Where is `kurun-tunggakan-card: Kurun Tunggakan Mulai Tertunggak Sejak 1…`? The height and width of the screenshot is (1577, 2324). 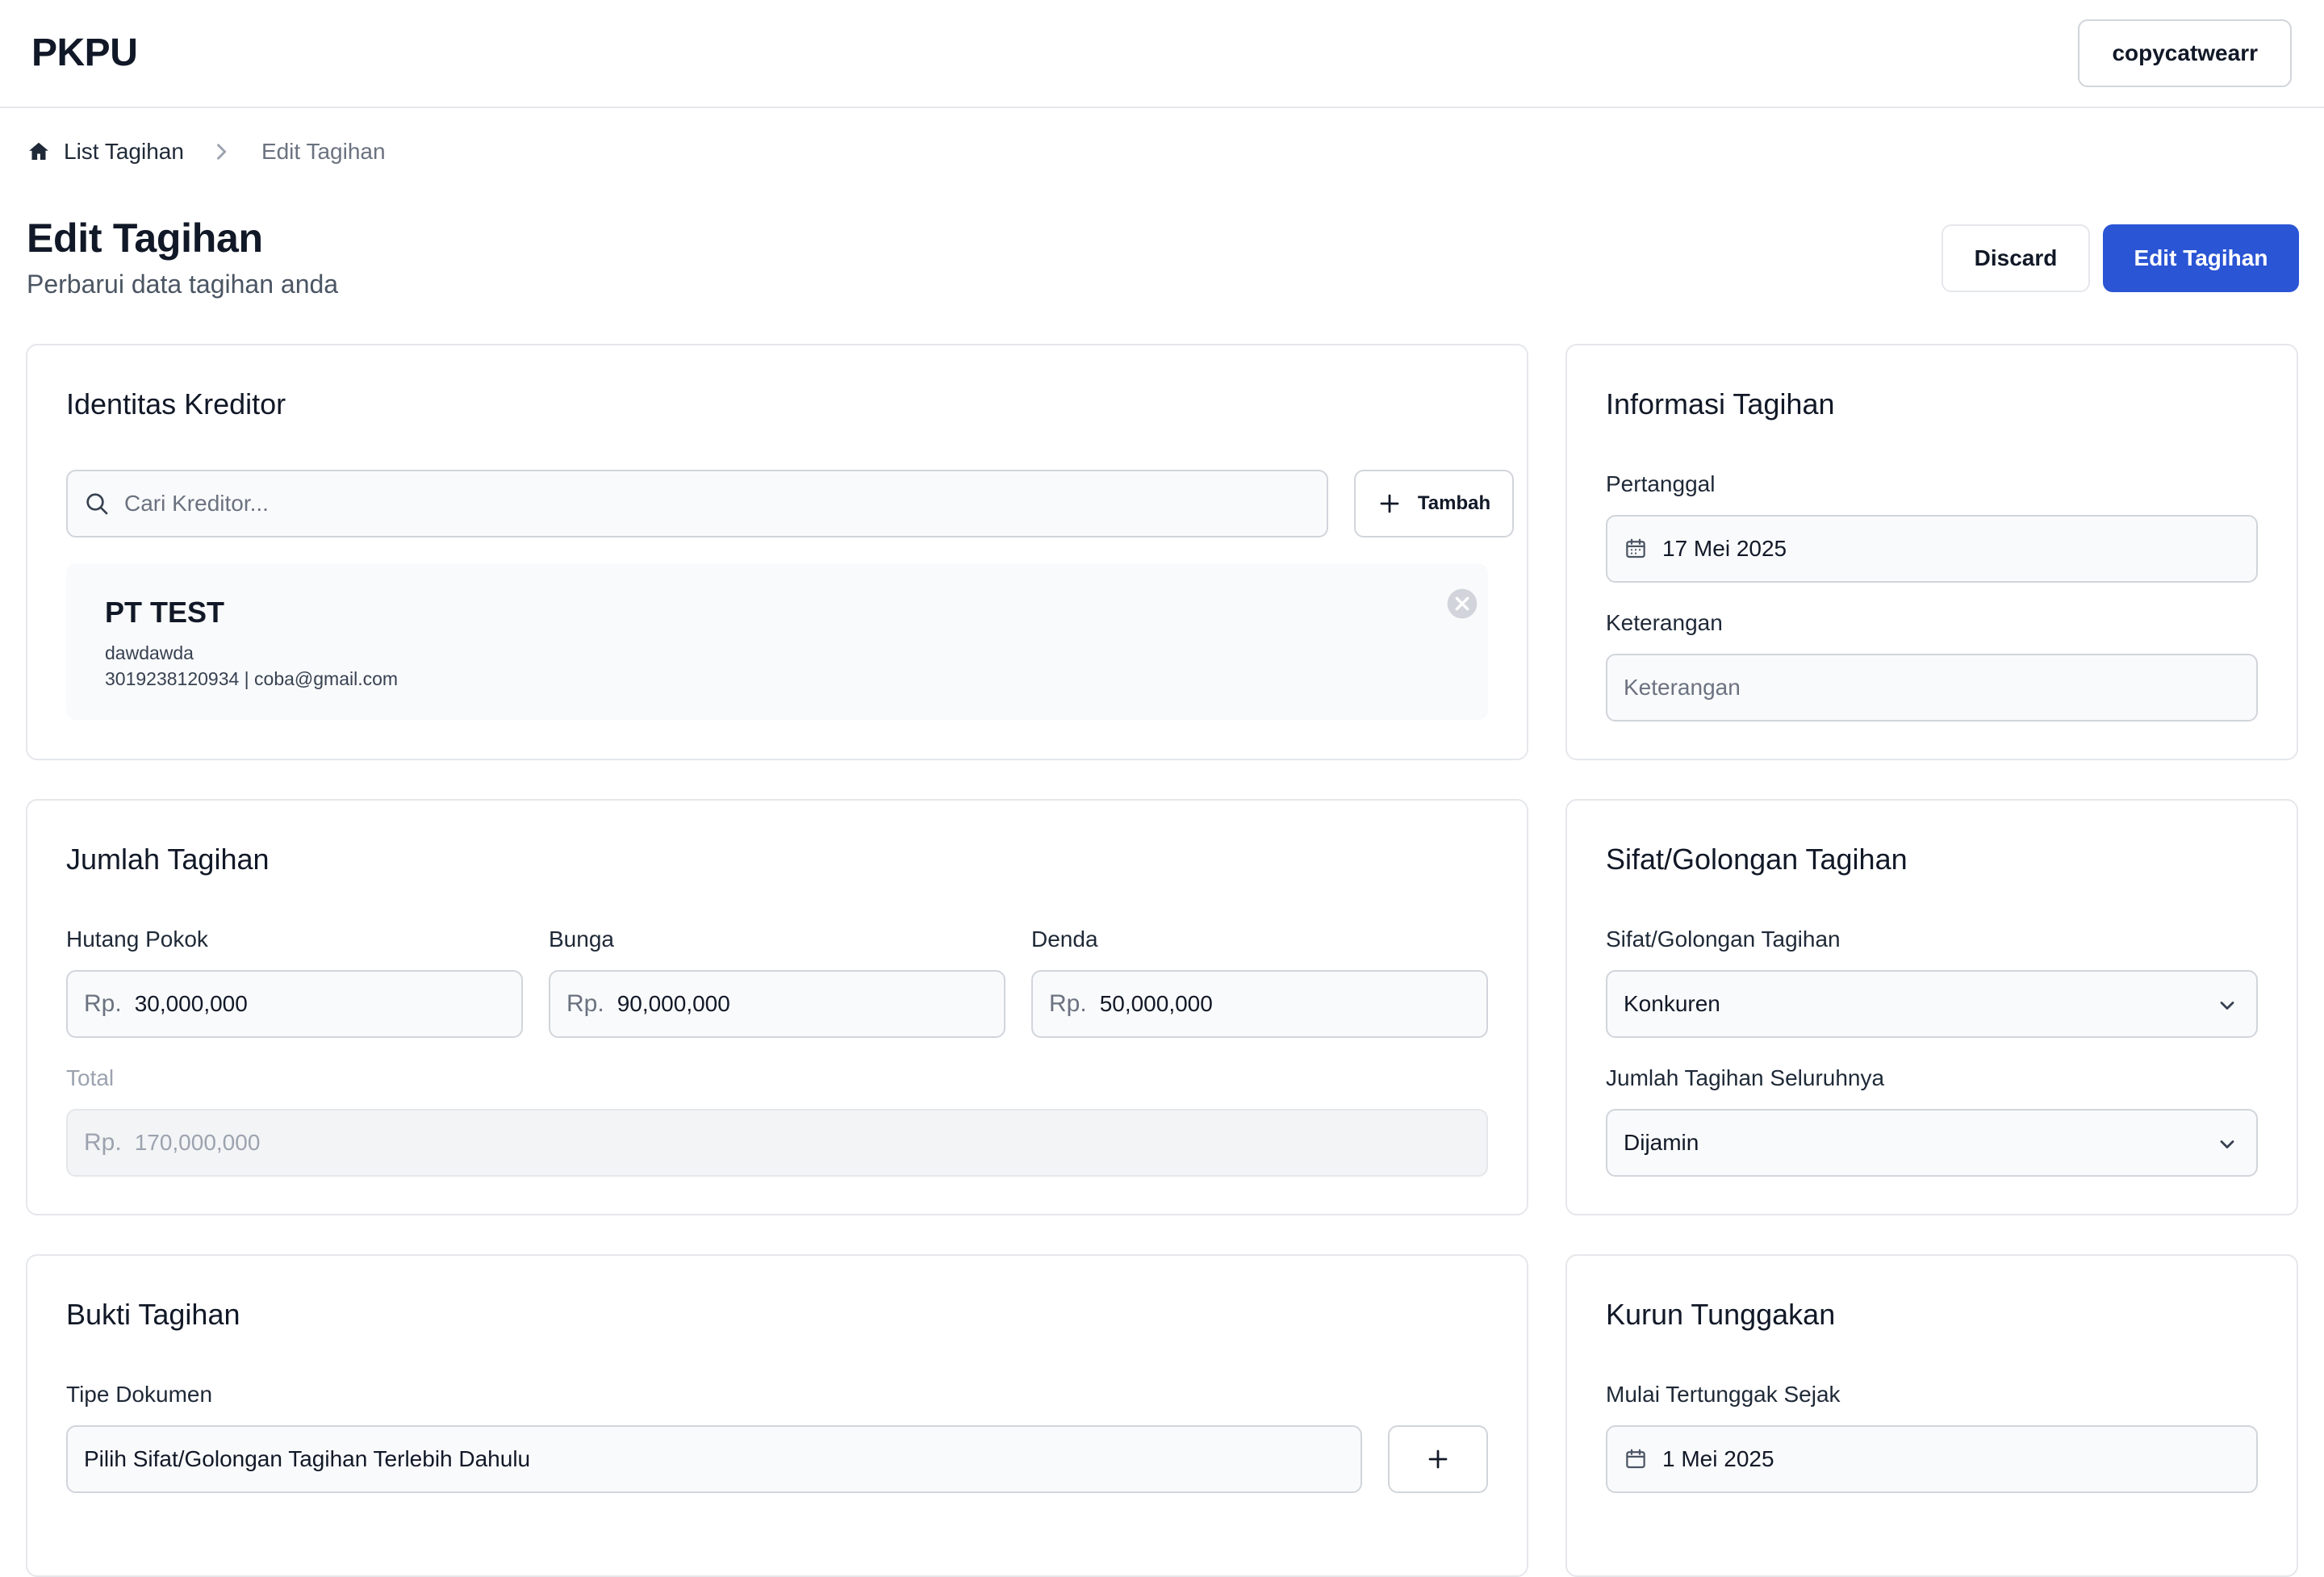 kurun-tunggakan-card: Kurun Tunggakan Mulai Tertunggak Sejak 1… is located at coordinates (1932, 1415).